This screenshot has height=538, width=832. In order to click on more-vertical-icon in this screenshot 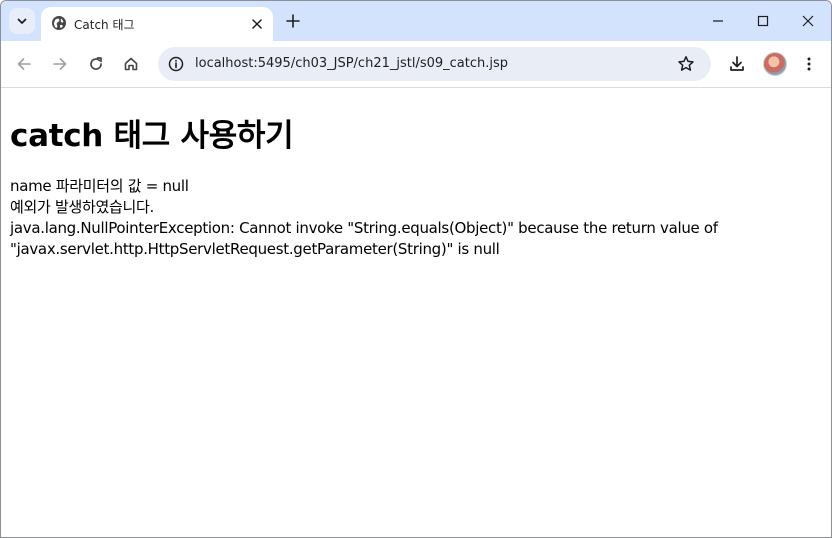, I will do `click(809, 64)`.